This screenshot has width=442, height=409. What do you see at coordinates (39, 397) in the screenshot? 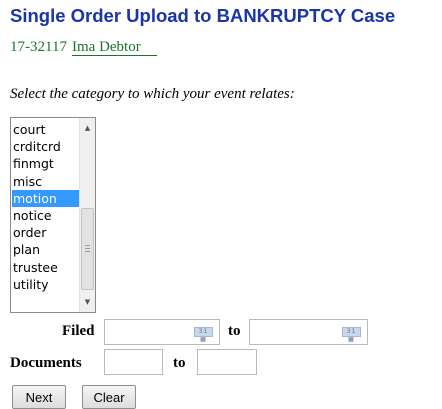
I see `next-button: Next` at bounding box center [39, 397].